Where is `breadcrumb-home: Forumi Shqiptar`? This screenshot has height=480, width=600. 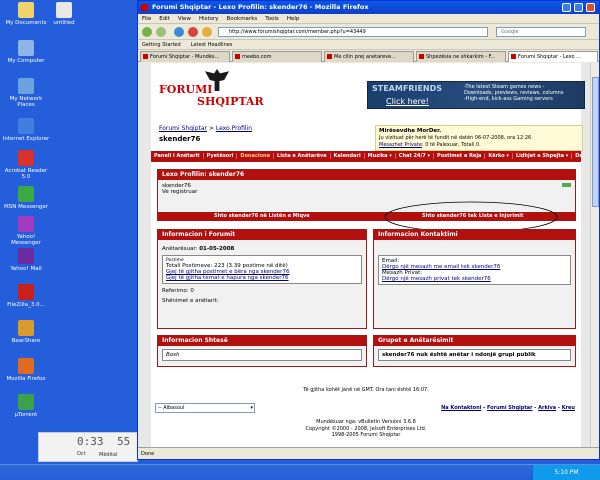
breadcrumb-home: Forumi Shqiptar is located at coordinates (183, 128).